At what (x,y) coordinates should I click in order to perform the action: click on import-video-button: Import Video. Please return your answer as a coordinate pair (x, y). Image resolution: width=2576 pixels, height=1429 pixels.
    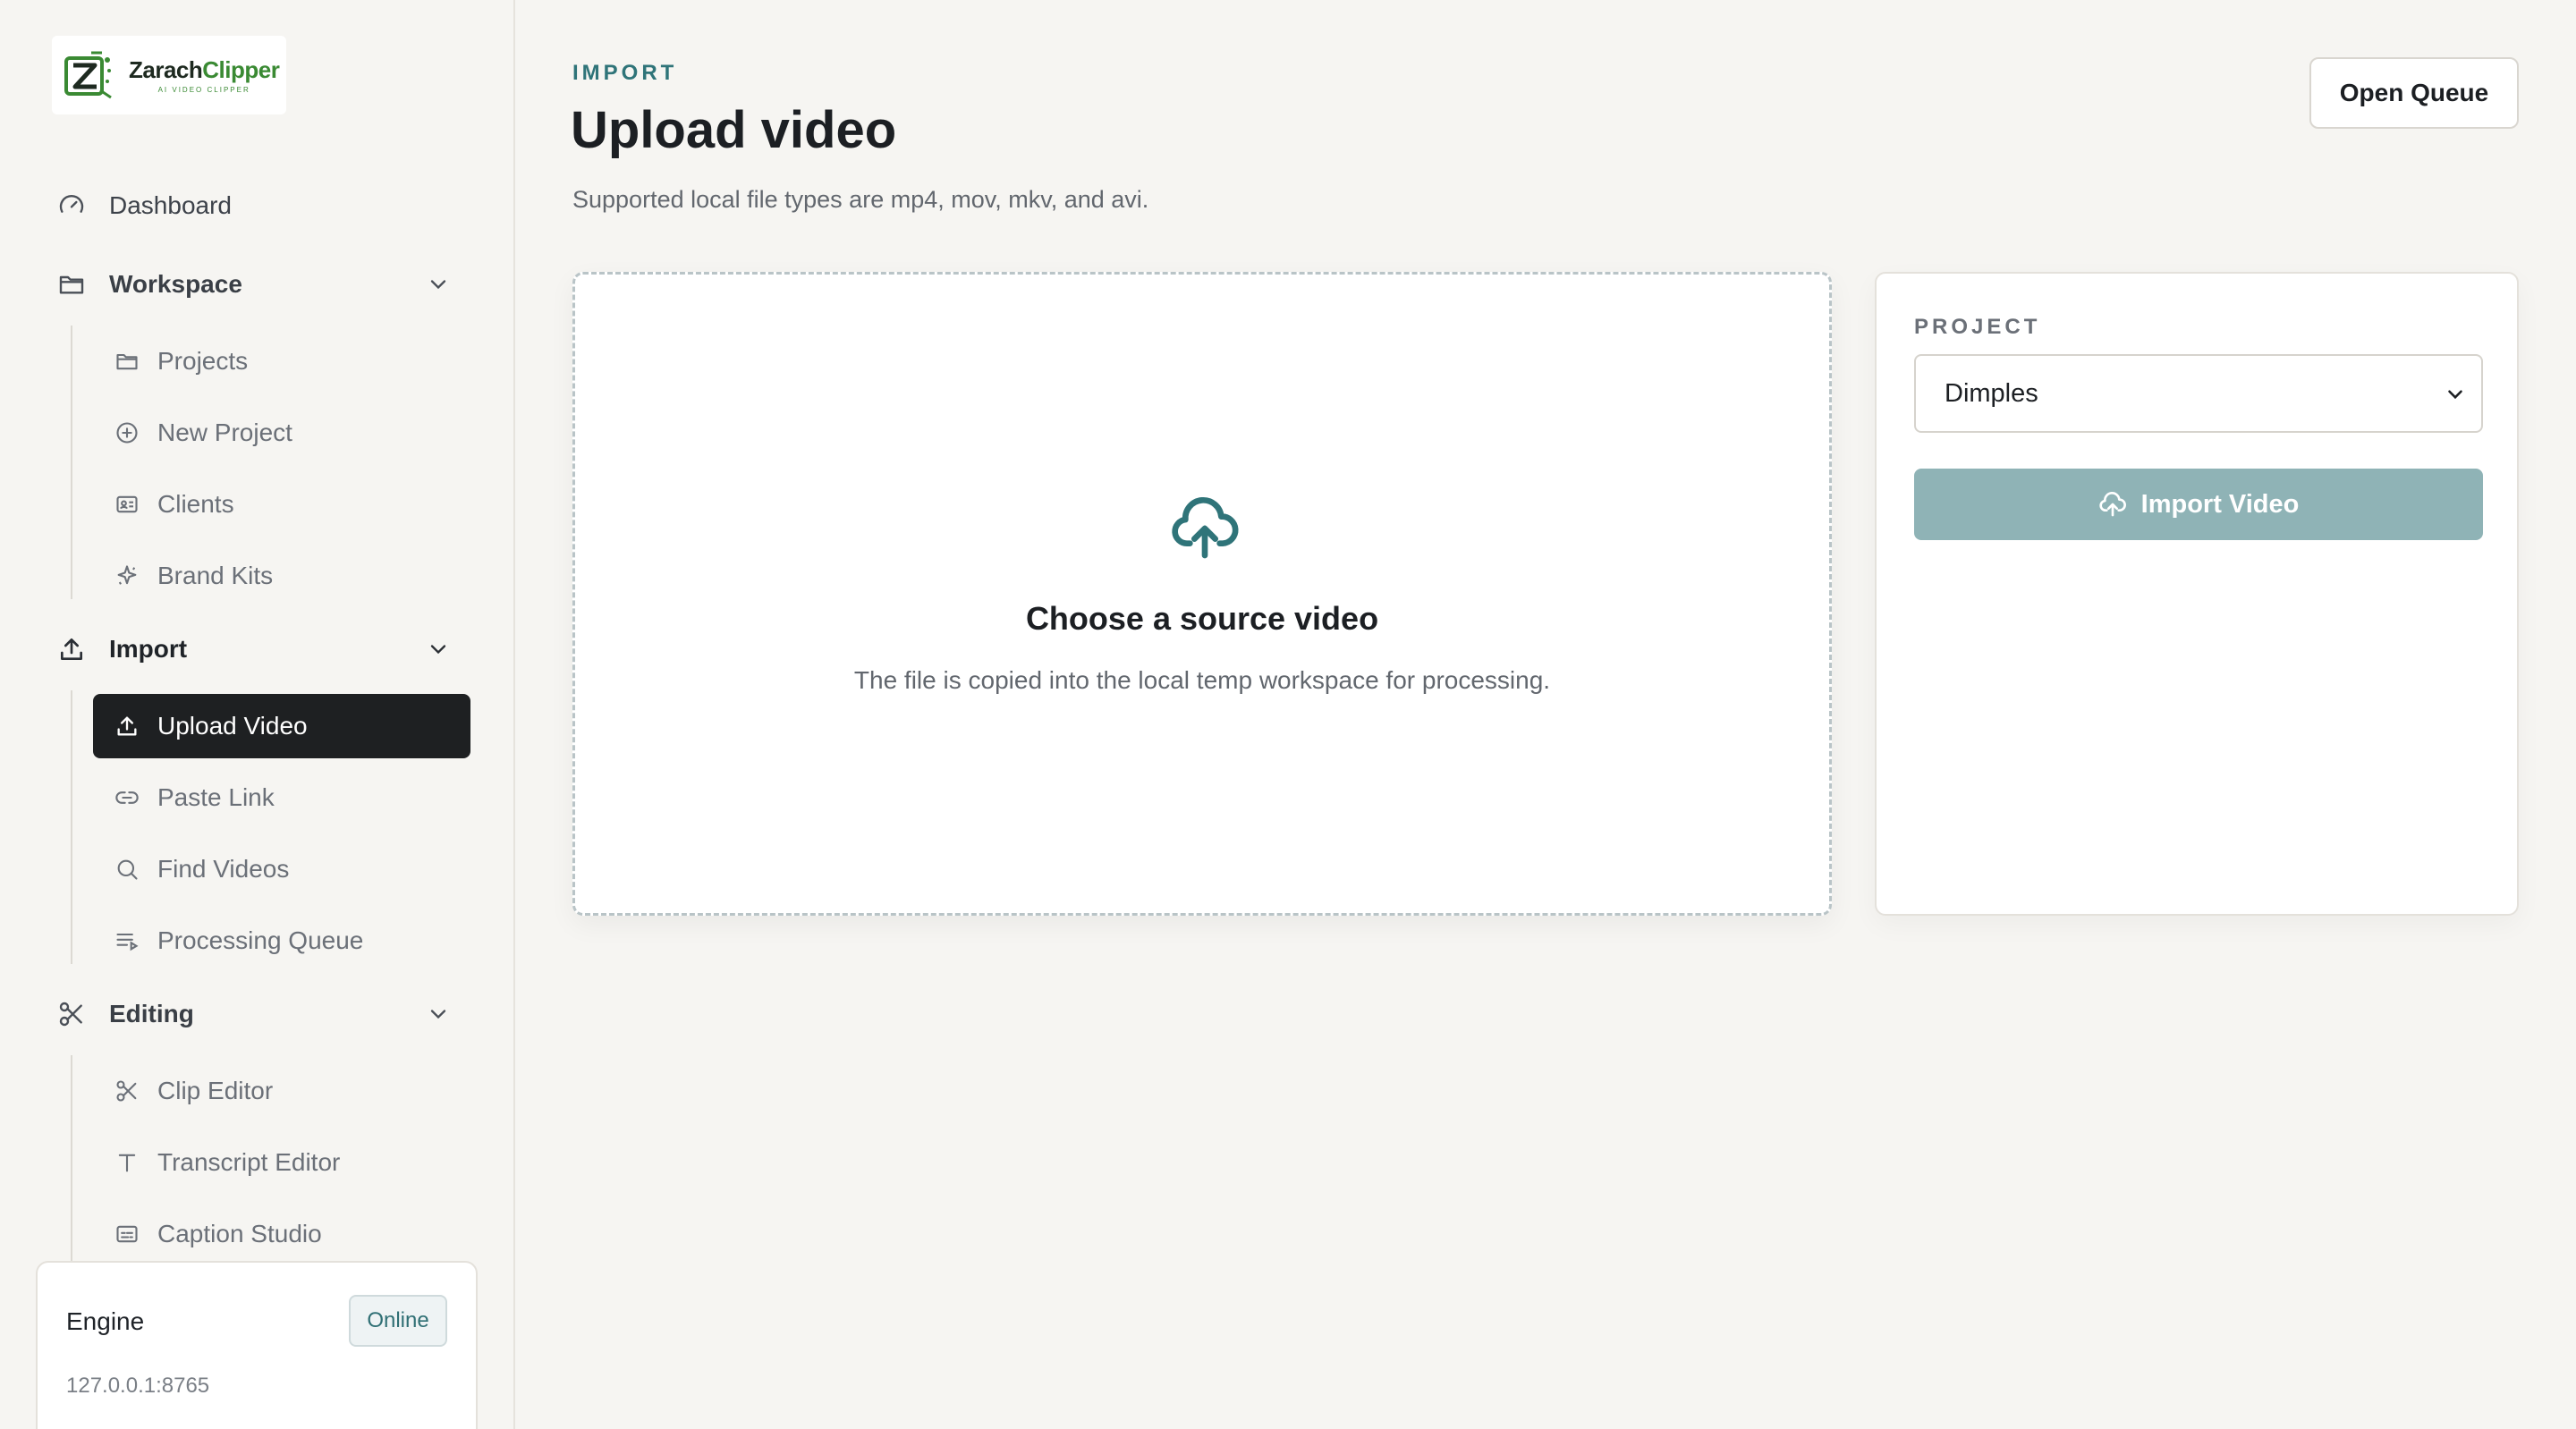
    Looking at the image, I should click on (2198, 504).